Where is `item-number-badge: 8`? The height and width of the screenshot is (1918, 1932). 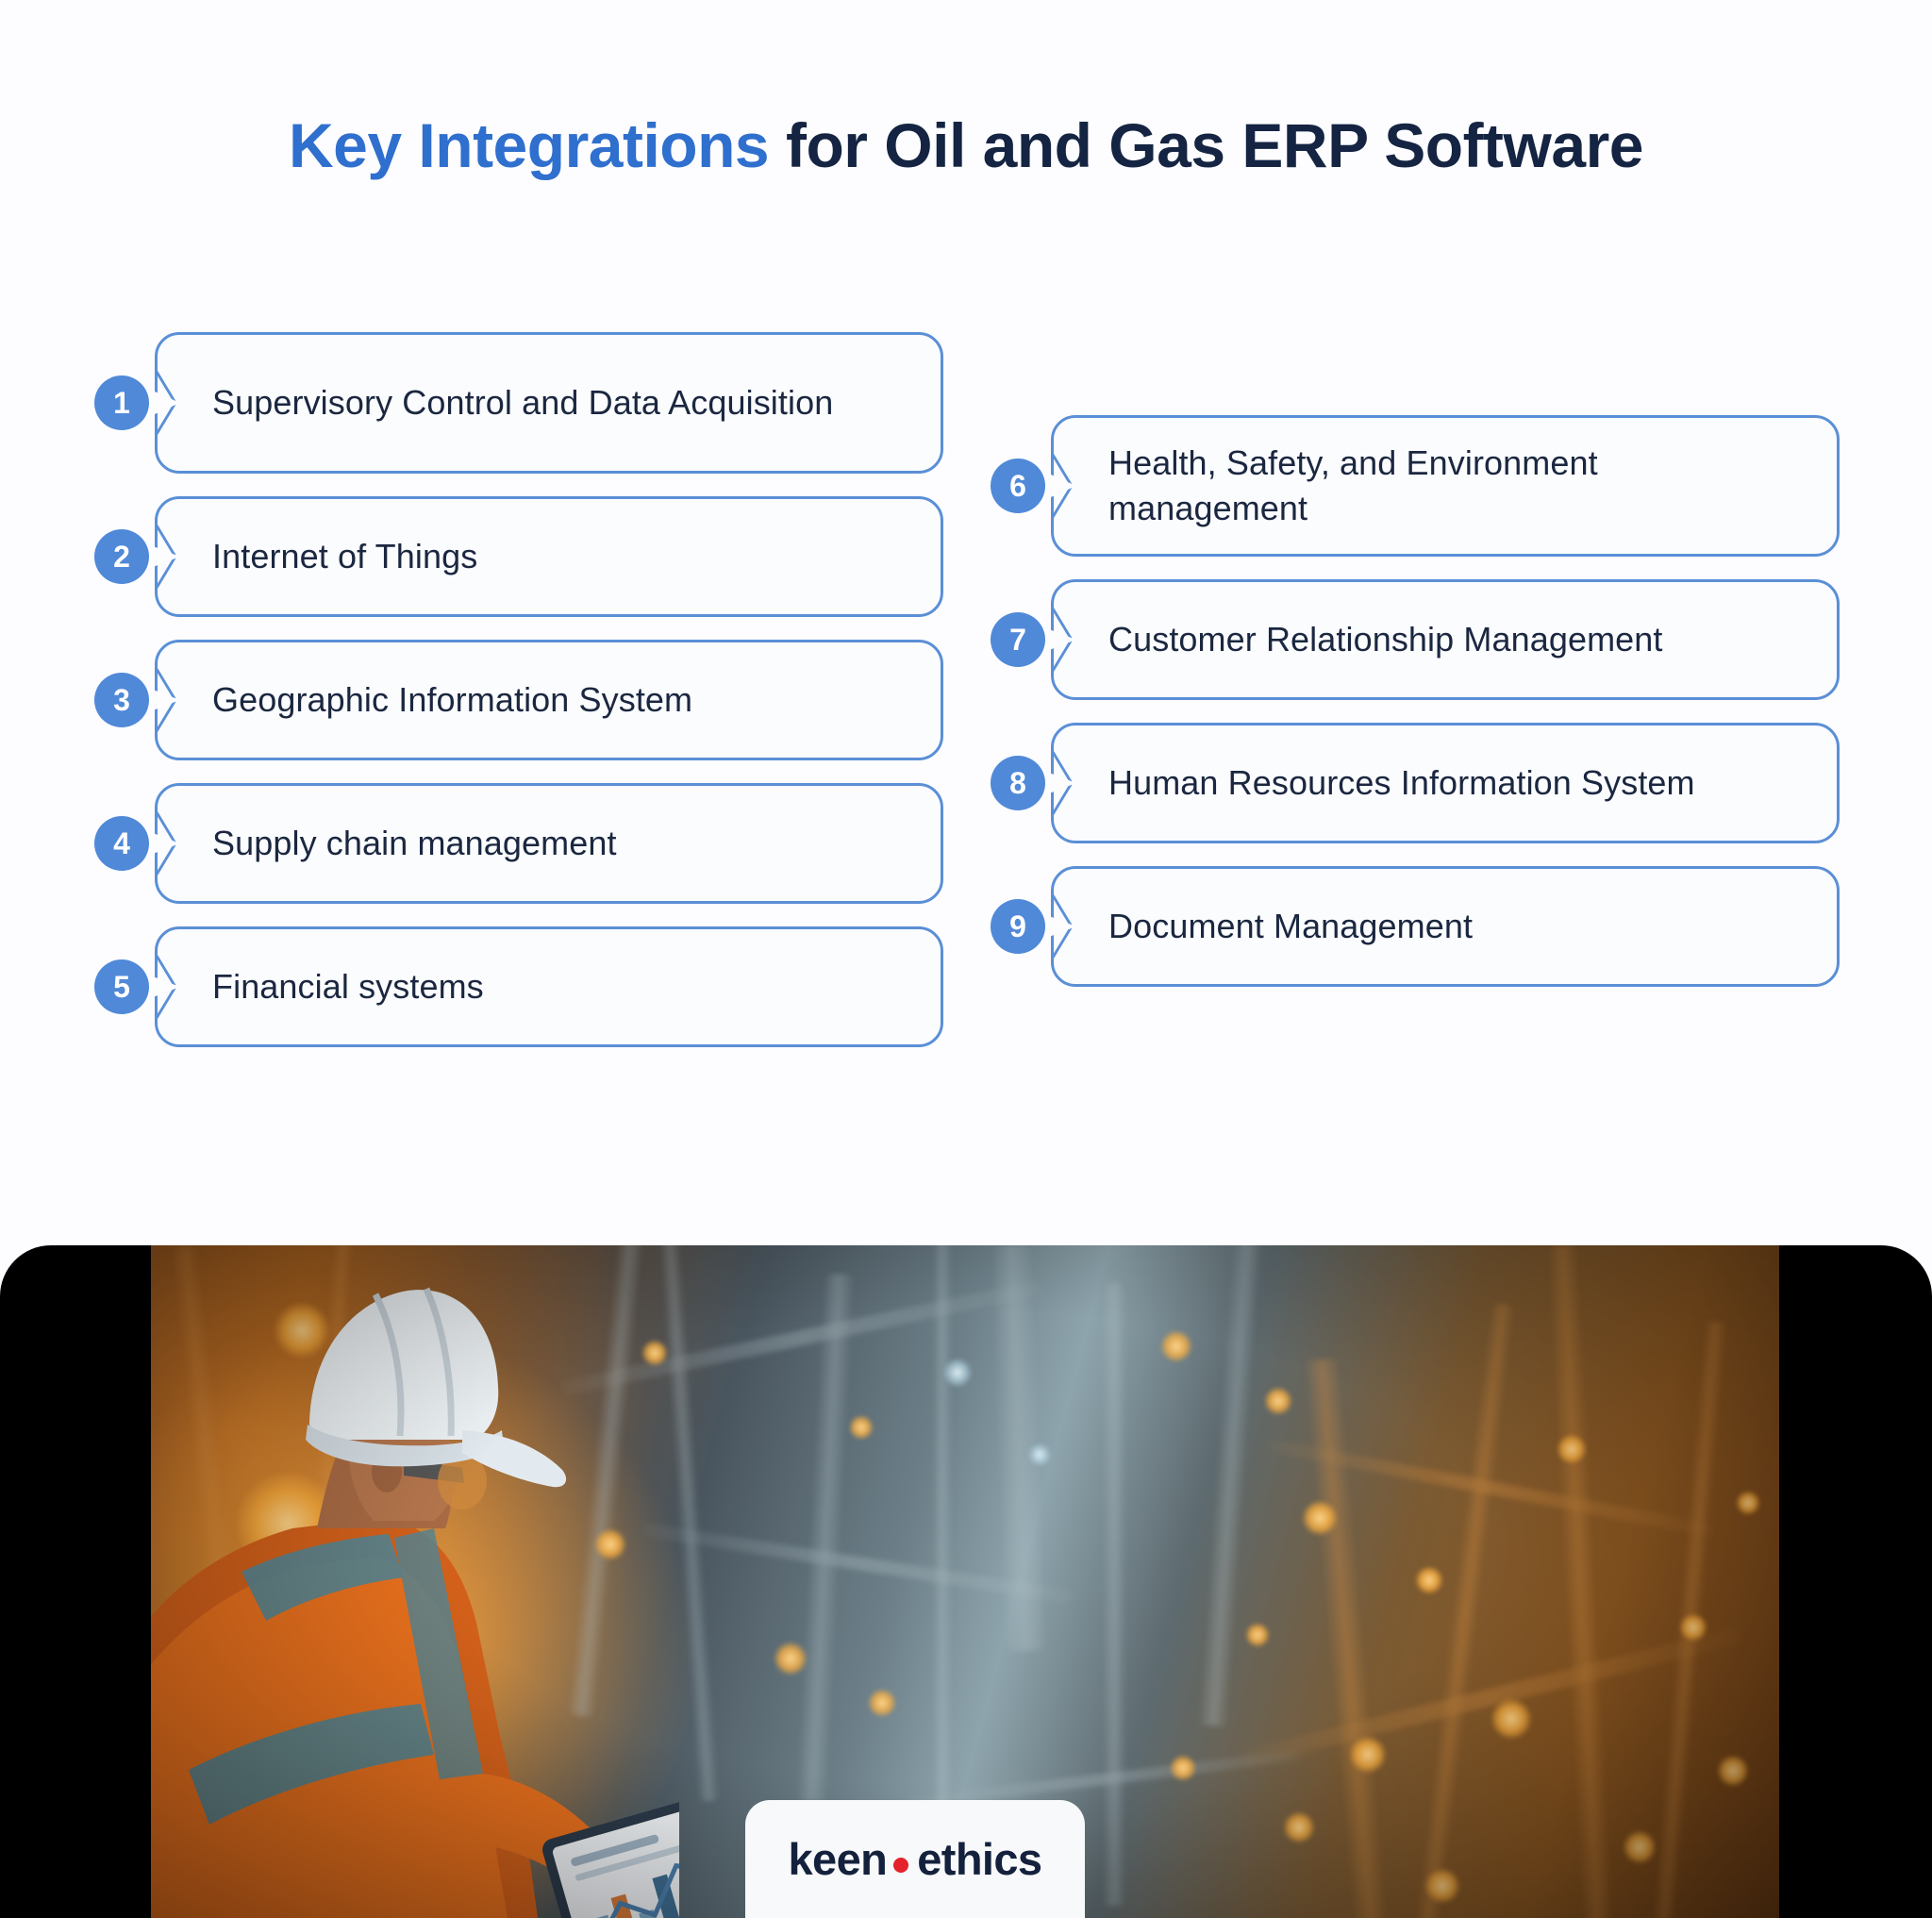 item-number-badge: 8 is located at coordinates (1018, 783).